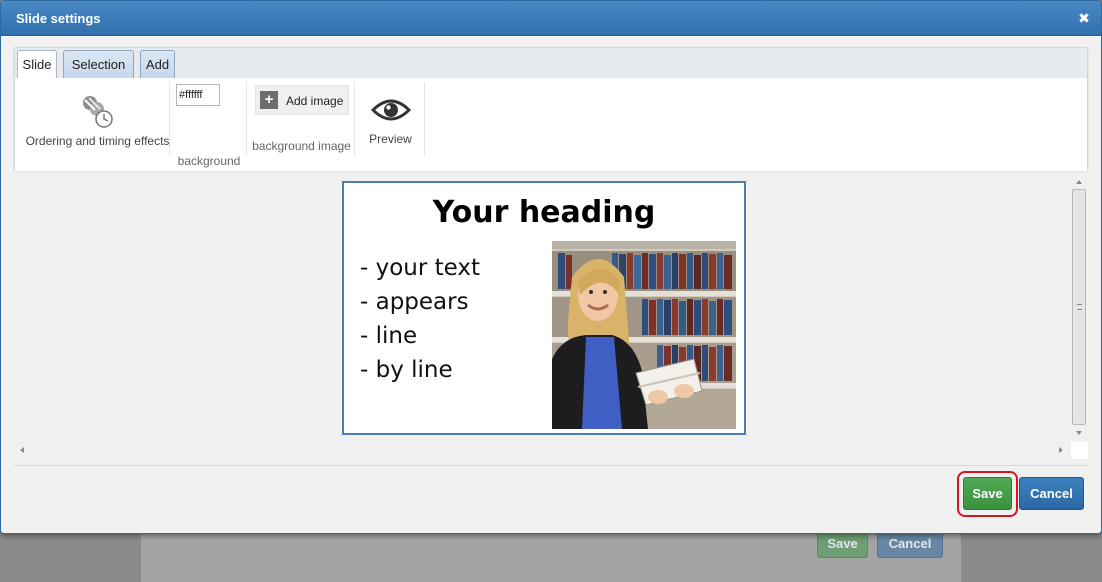 This screenshot has height=582, width=1102. What do you see at coordinates (414, 302) in the screenshot?
I see `slide-text-line: - appears` at bounding box center [414, 302].